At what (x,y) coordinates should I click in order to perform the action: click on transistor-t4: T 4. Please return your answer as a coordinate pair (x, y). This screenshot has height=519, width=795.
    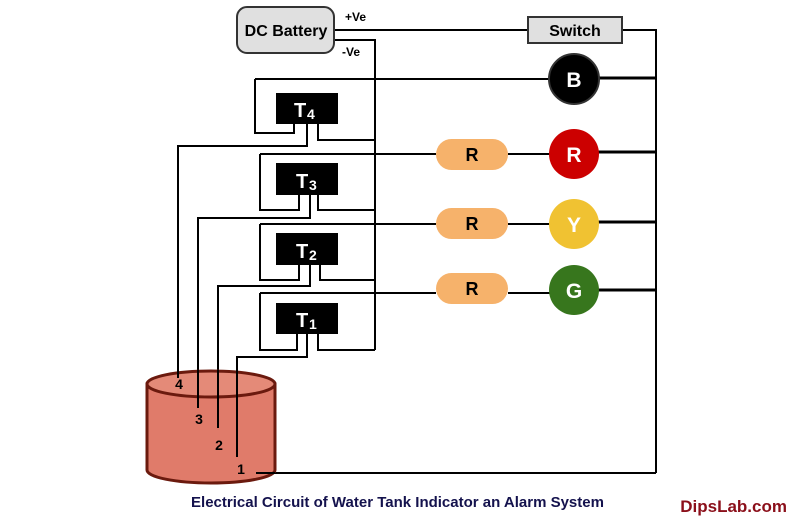
    Looking at the image, I should click on (307, 108).